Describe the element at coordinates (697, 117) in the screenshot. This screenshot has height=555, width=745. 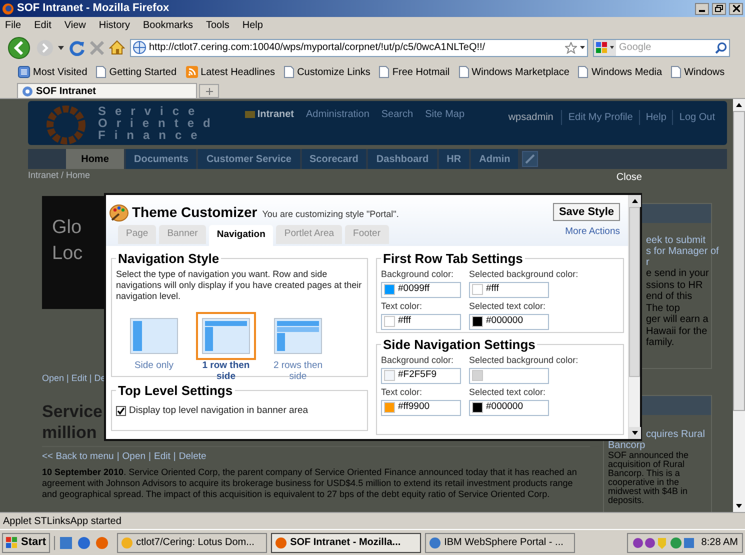
I see `user-link: Log Out` at that location.